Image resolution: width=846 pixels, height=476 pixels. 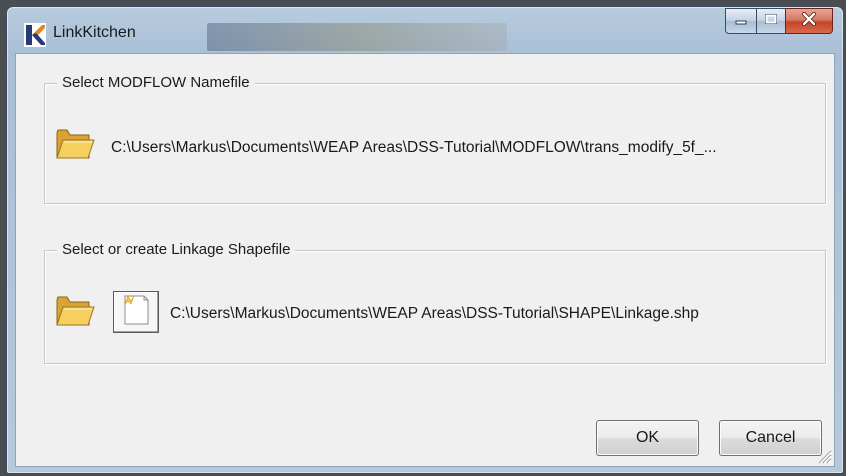 I want to click on ok-button: OK, so click(x=647, y=438).